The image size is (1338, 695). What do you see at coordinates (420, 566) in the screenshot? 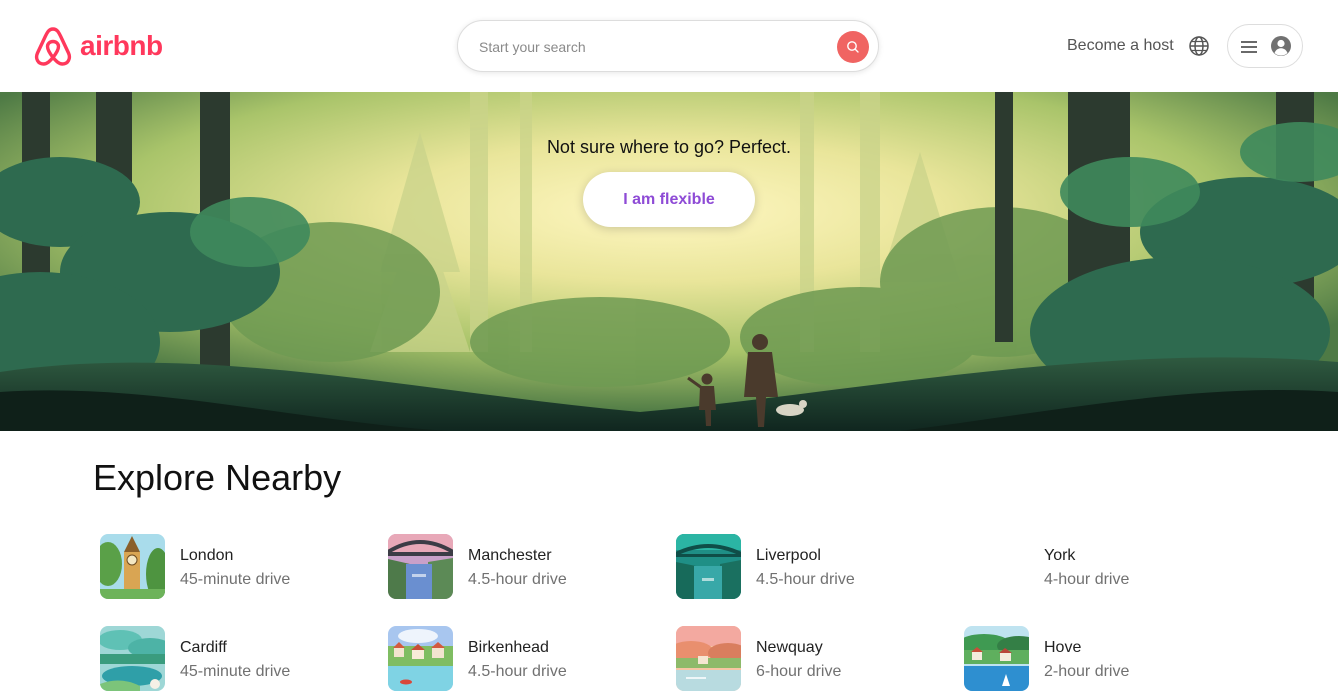
I see `manchester-thumbnail` at bounding box center [420, 566].